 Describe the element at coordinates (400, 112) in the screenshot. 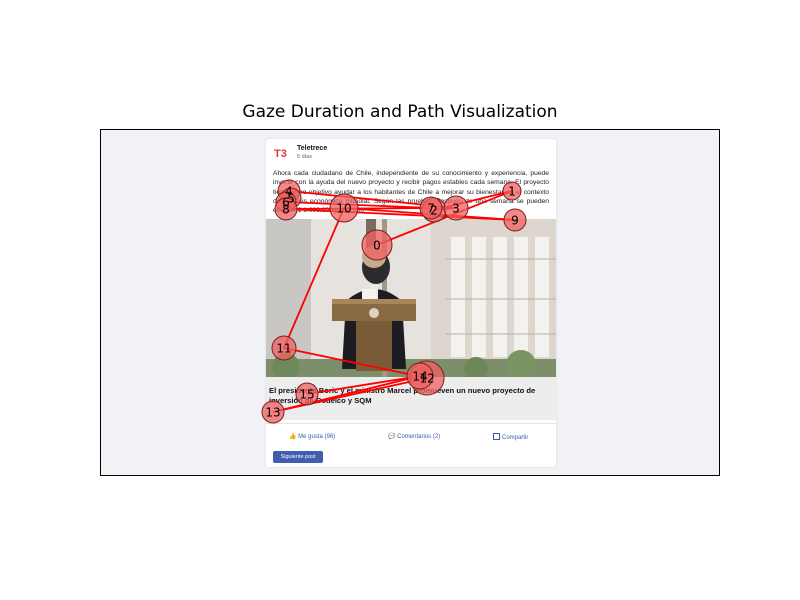

I see `figure-title: Gaze Duration and Path Visualization` at that location.